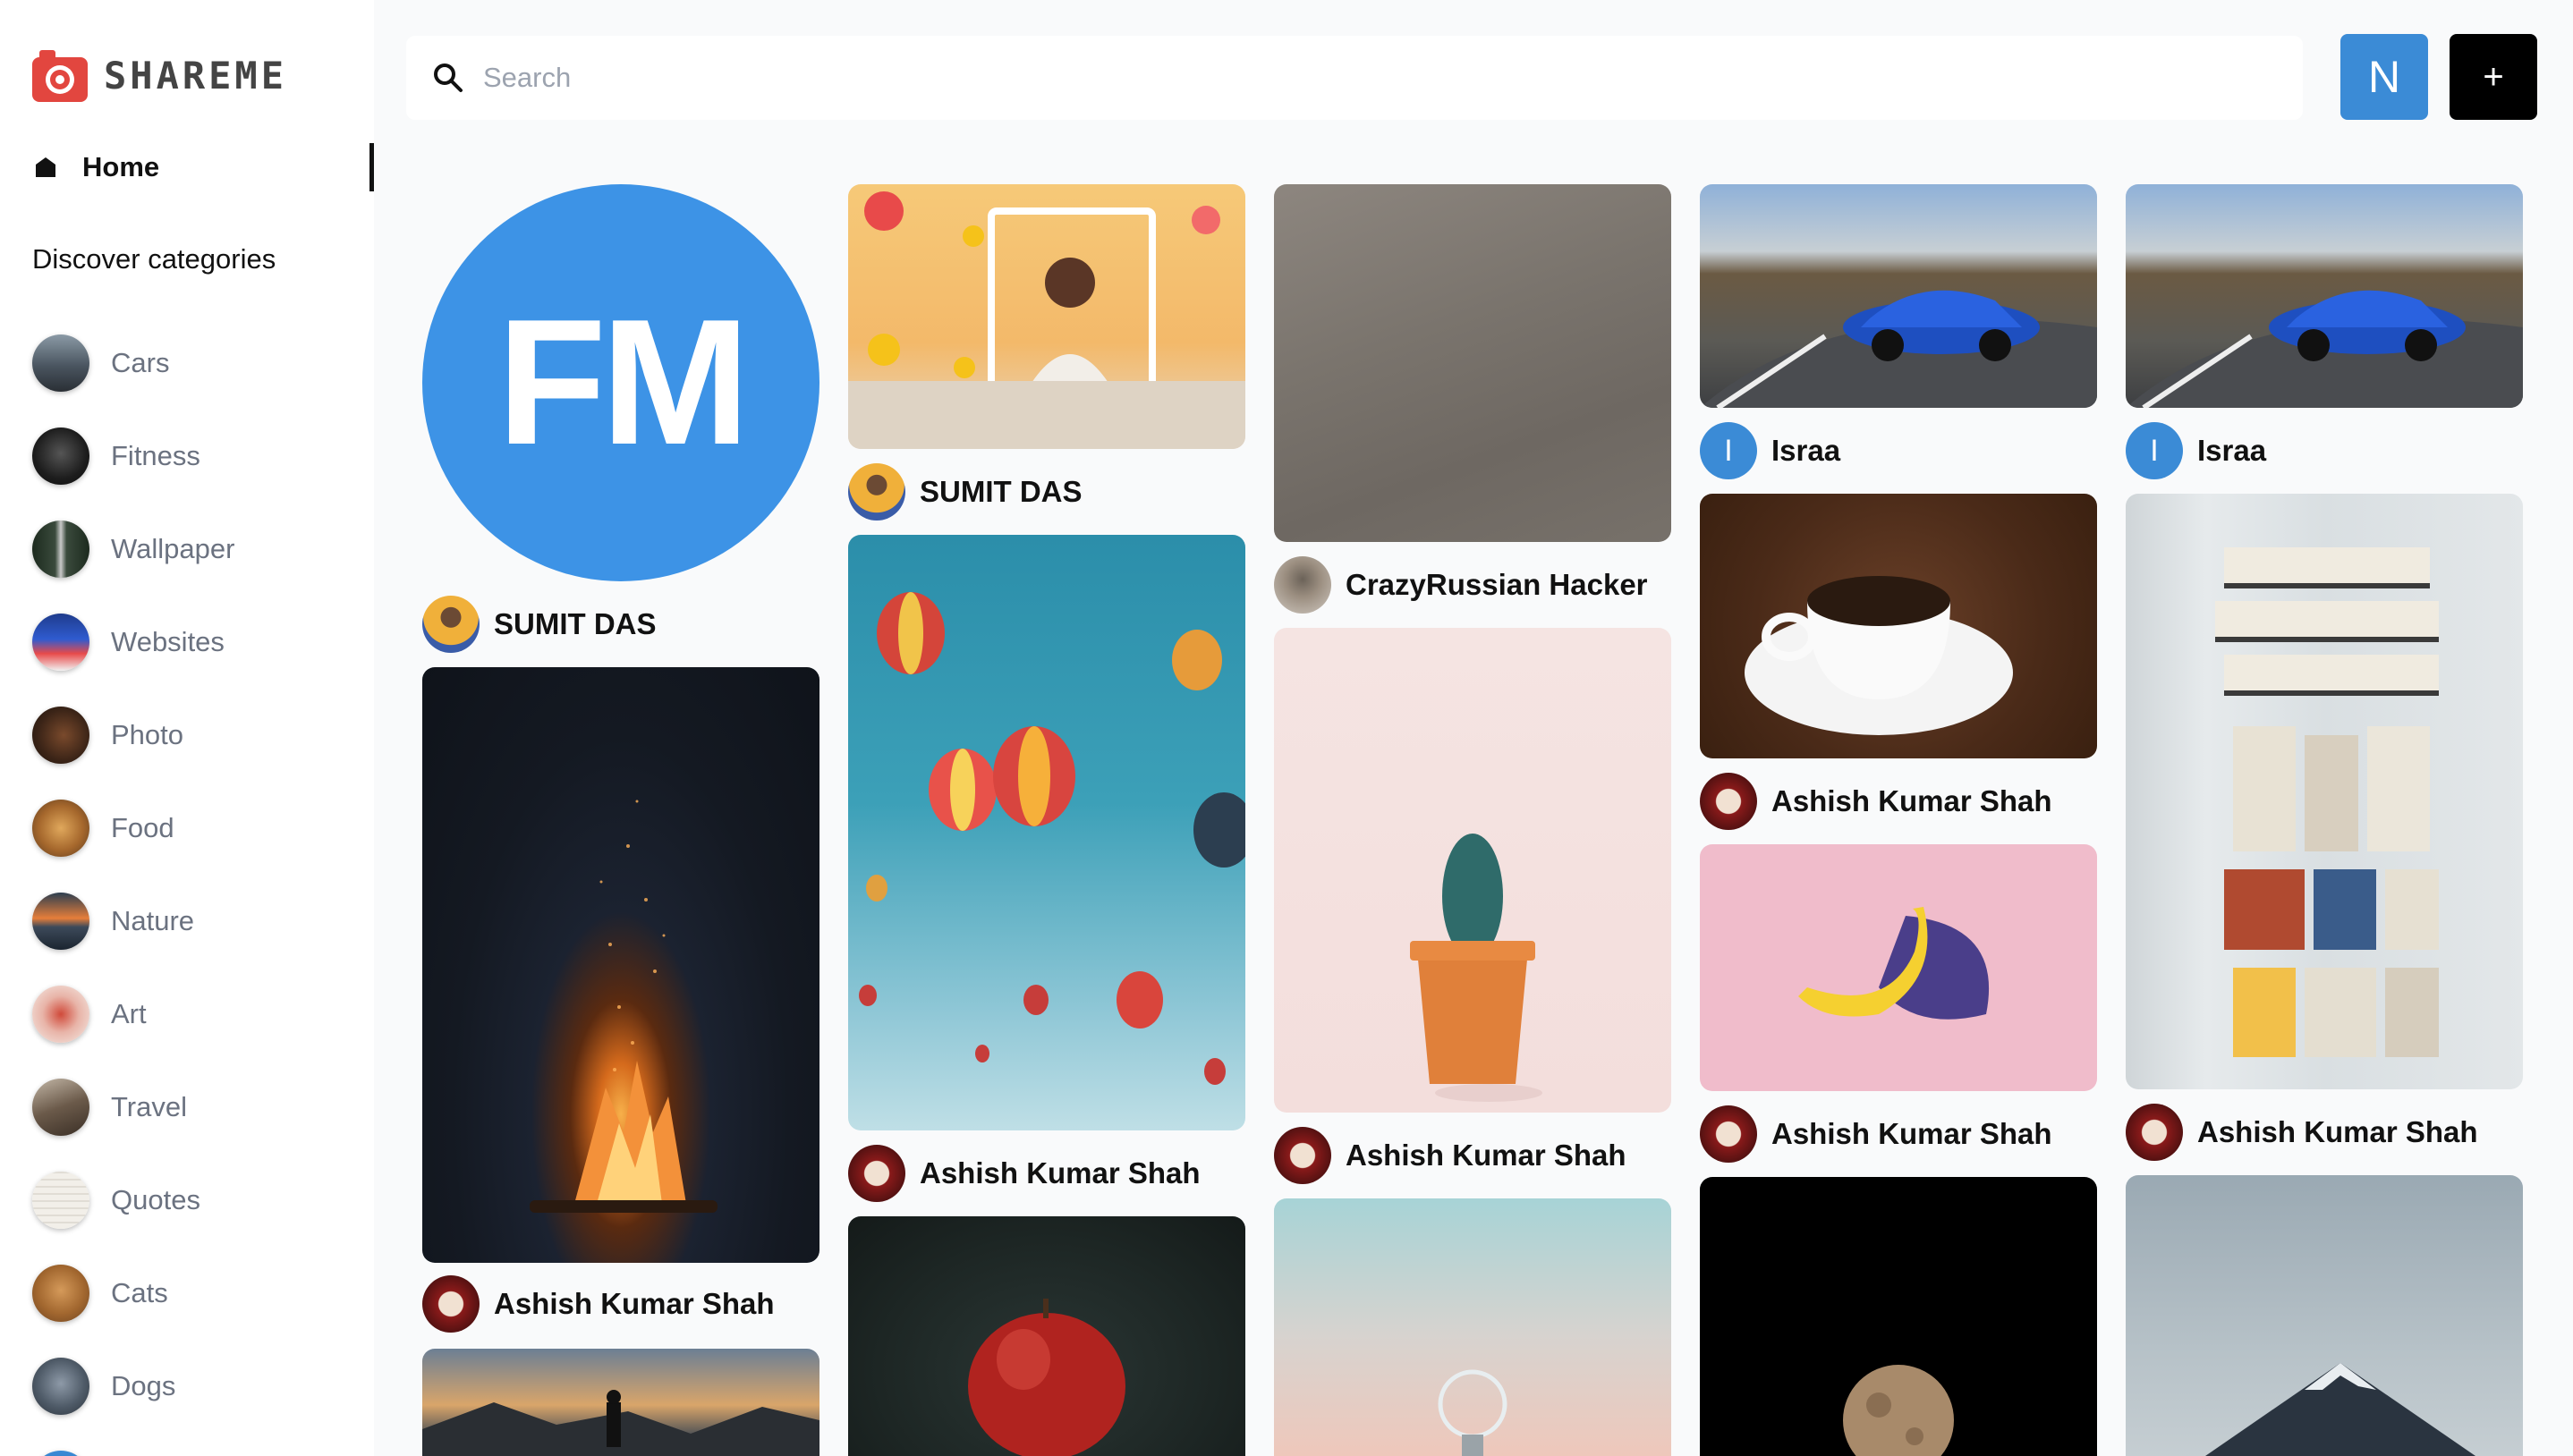 This screenshot has height=1456, width=2573. I want to click on pin-image-banana, so click(1898, 967).